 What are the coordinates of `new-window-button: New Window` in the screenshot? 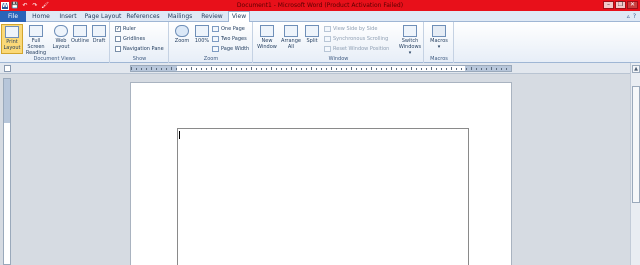 It's located at (267, 39).